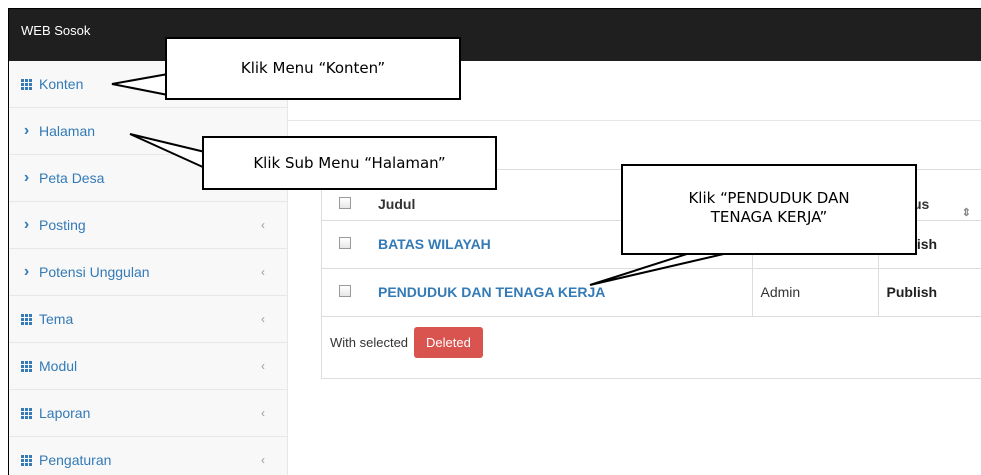 Image resolution: width=981 pixels, height=475 pixels. I want to click on callout-konten-text: Klik Menu “Konten”, so click(313, 68).